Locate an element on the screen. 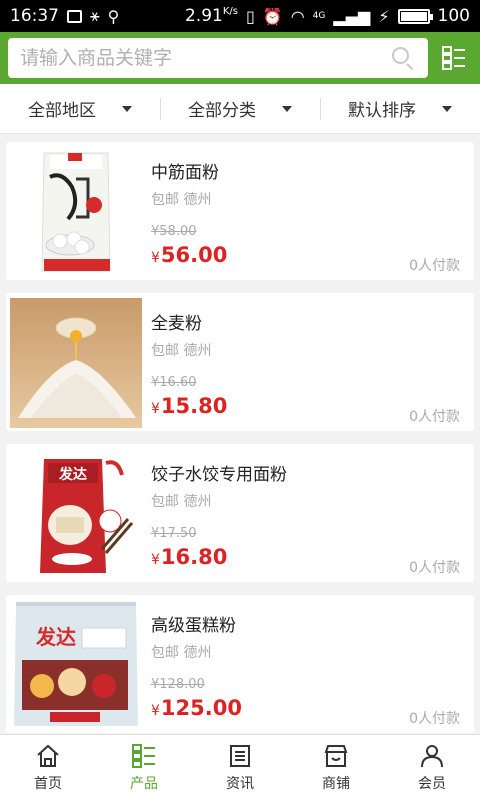 The image size is (480, 800). network-speed: 2.91K/s is located at coordinates (211, 16).